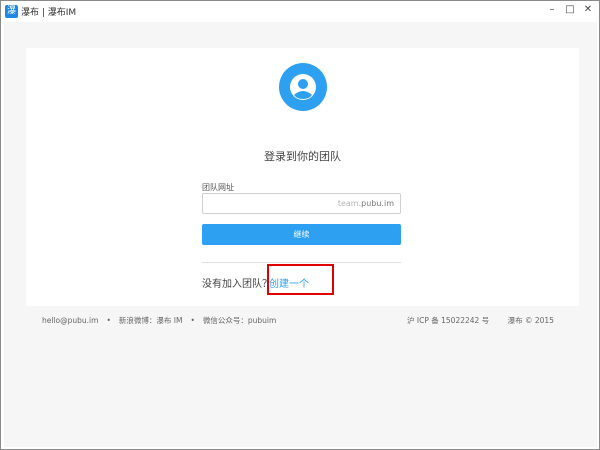 The width and height of the screenshot is (600, 450). I want to click on footer-right: 沪 ICP 备 15022242 号 瀑布 © 2015, so click(480, 320).